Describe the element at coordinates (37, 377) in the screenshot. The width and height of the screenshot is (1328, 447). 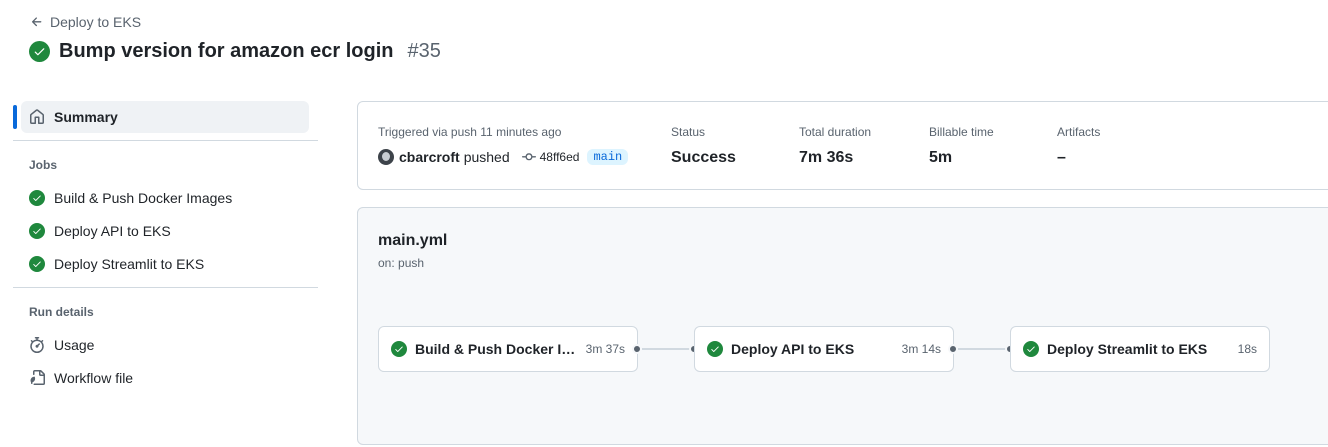
I see `file-code-icon` at that location.